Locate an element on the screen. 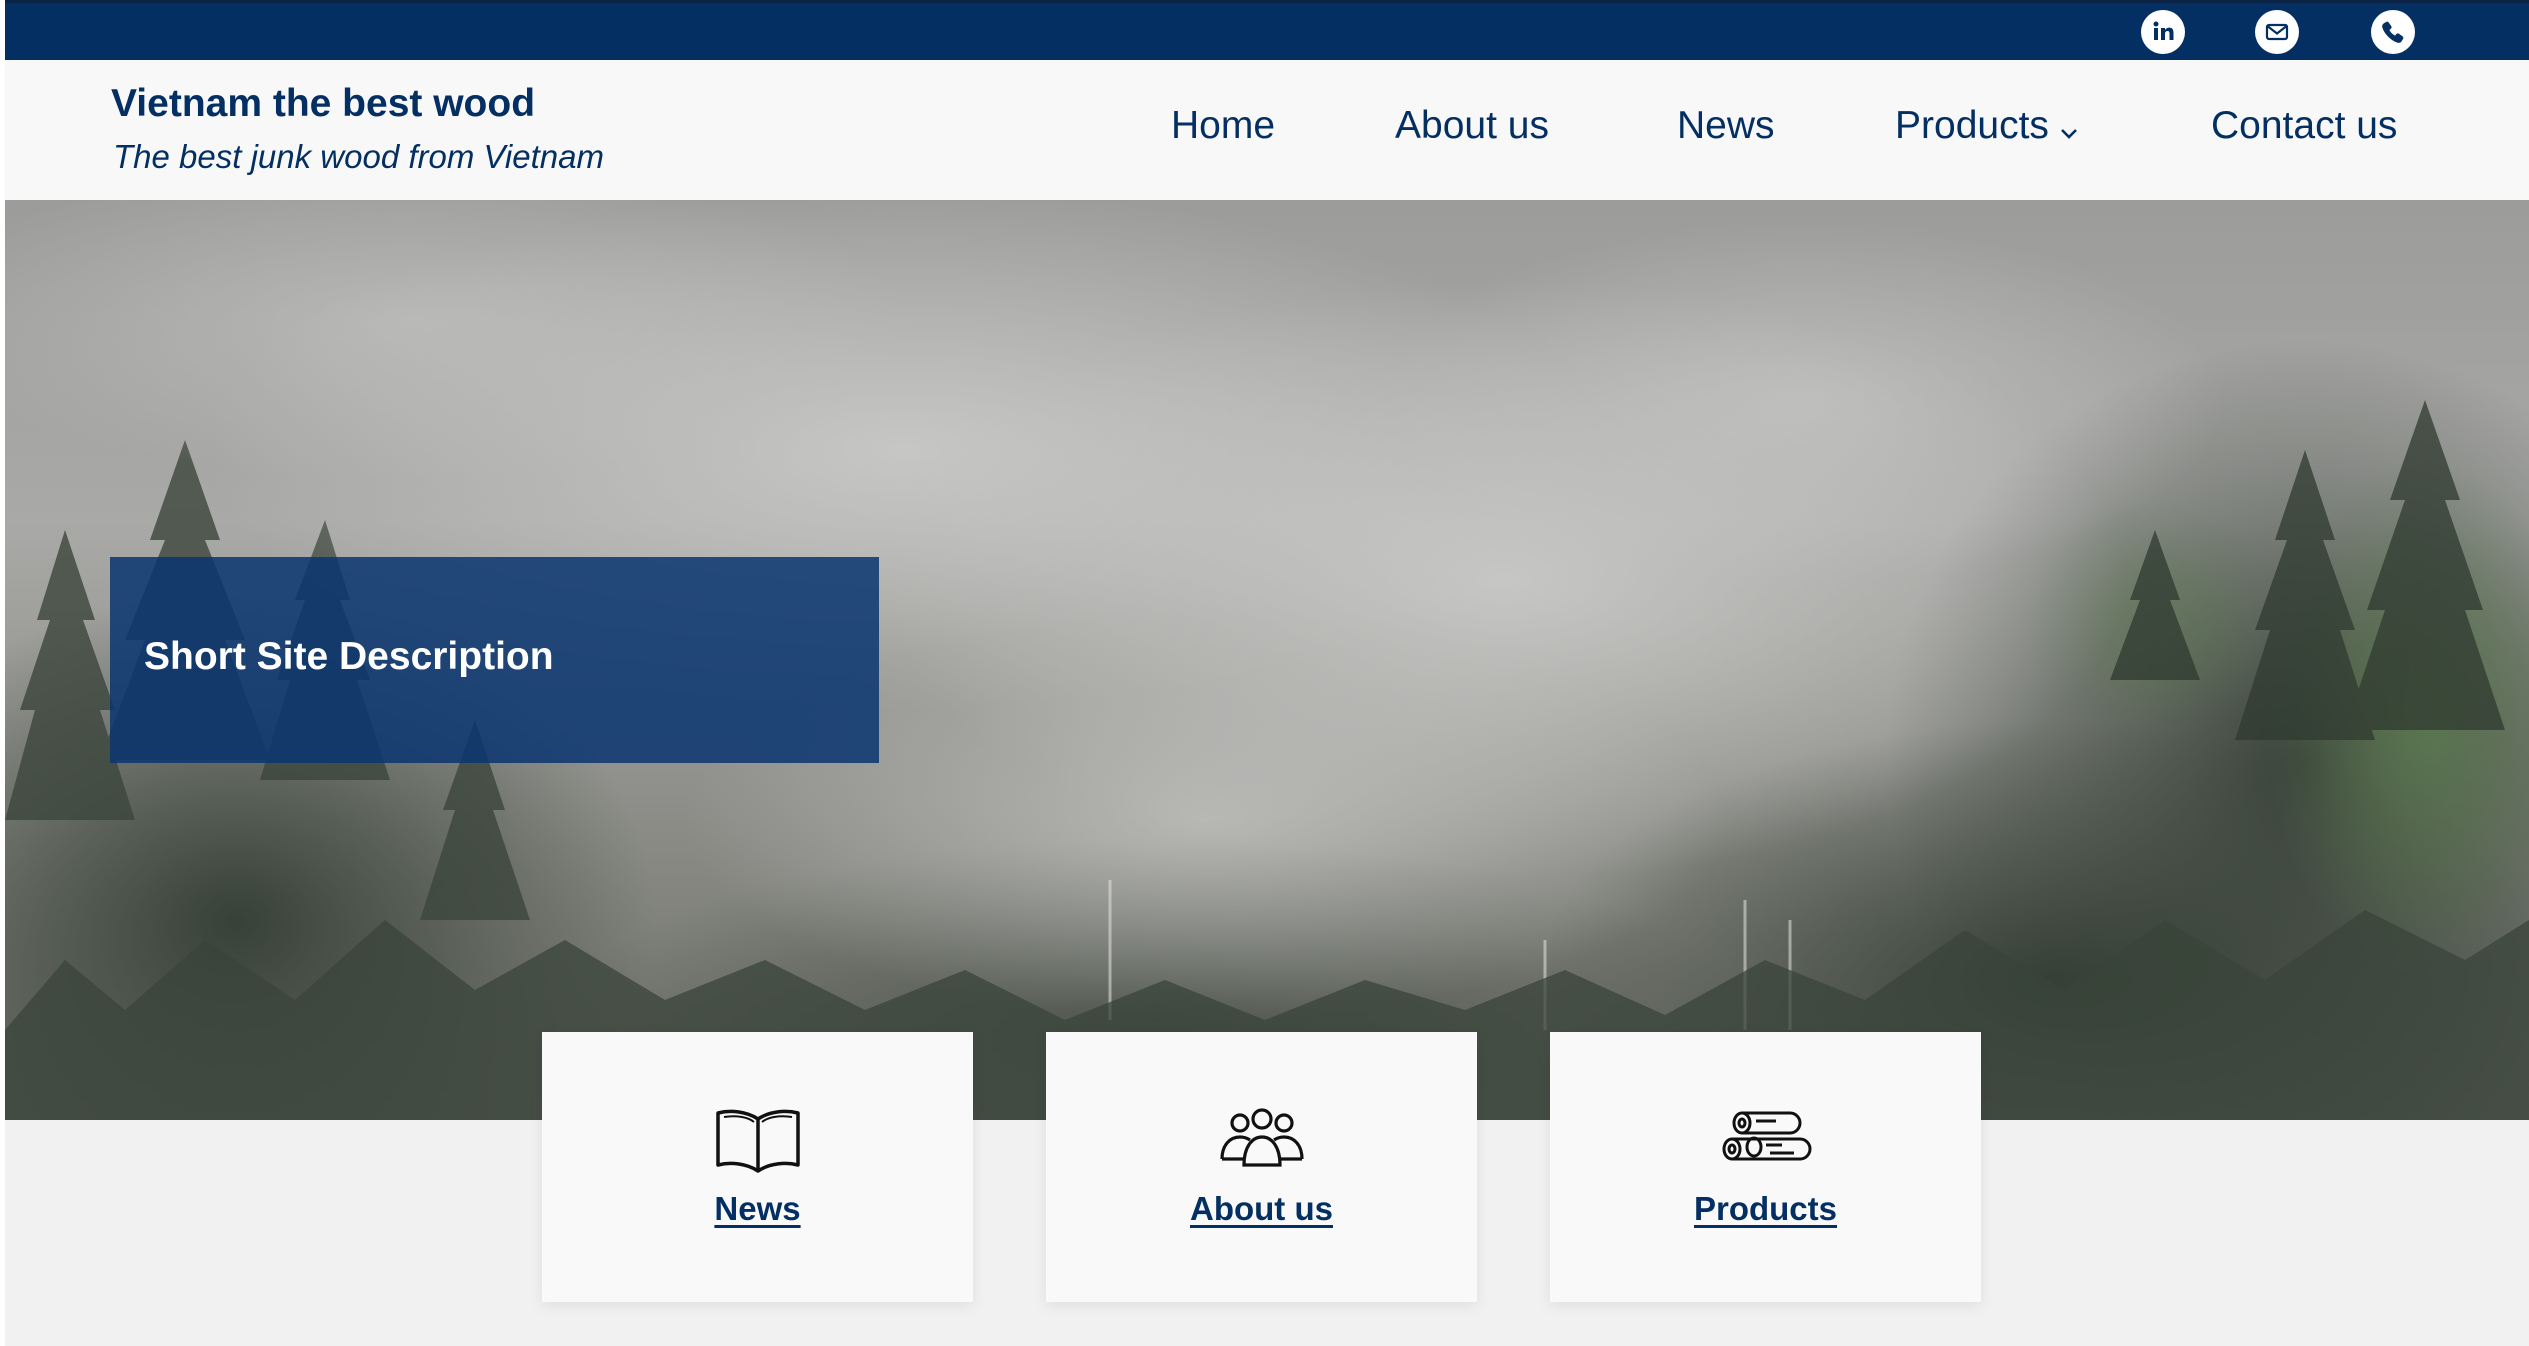 The height and width of the screenshot is (1346, 2529). site-tagline: The best junk wood from Vietnam is located at coordinates (358, 156).